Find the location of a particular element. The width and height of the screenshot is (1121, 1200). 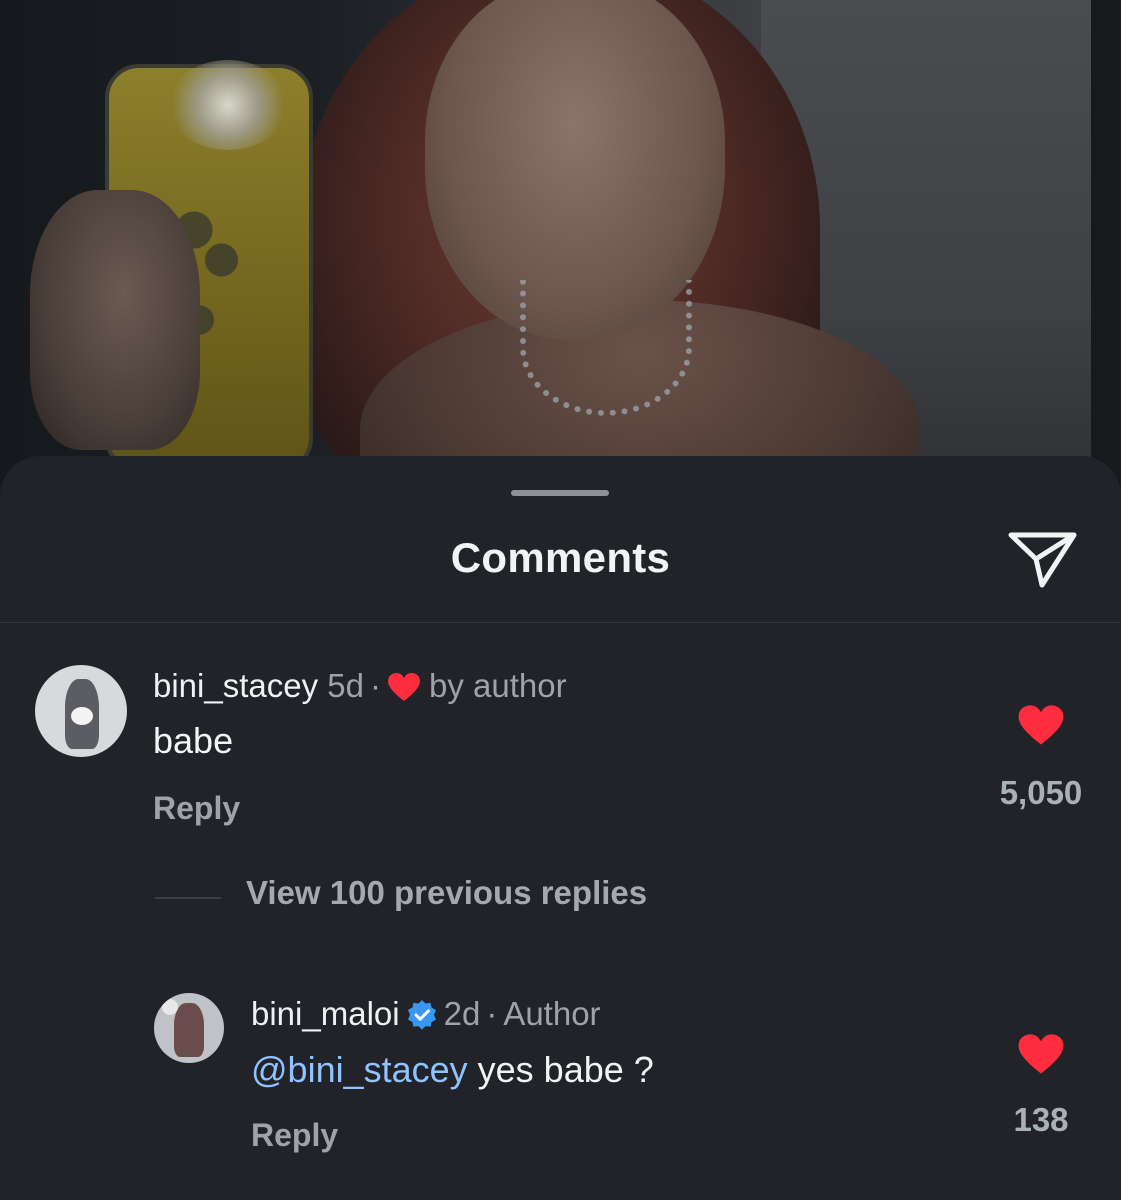

share-button is located at coordinates (1043, 560).